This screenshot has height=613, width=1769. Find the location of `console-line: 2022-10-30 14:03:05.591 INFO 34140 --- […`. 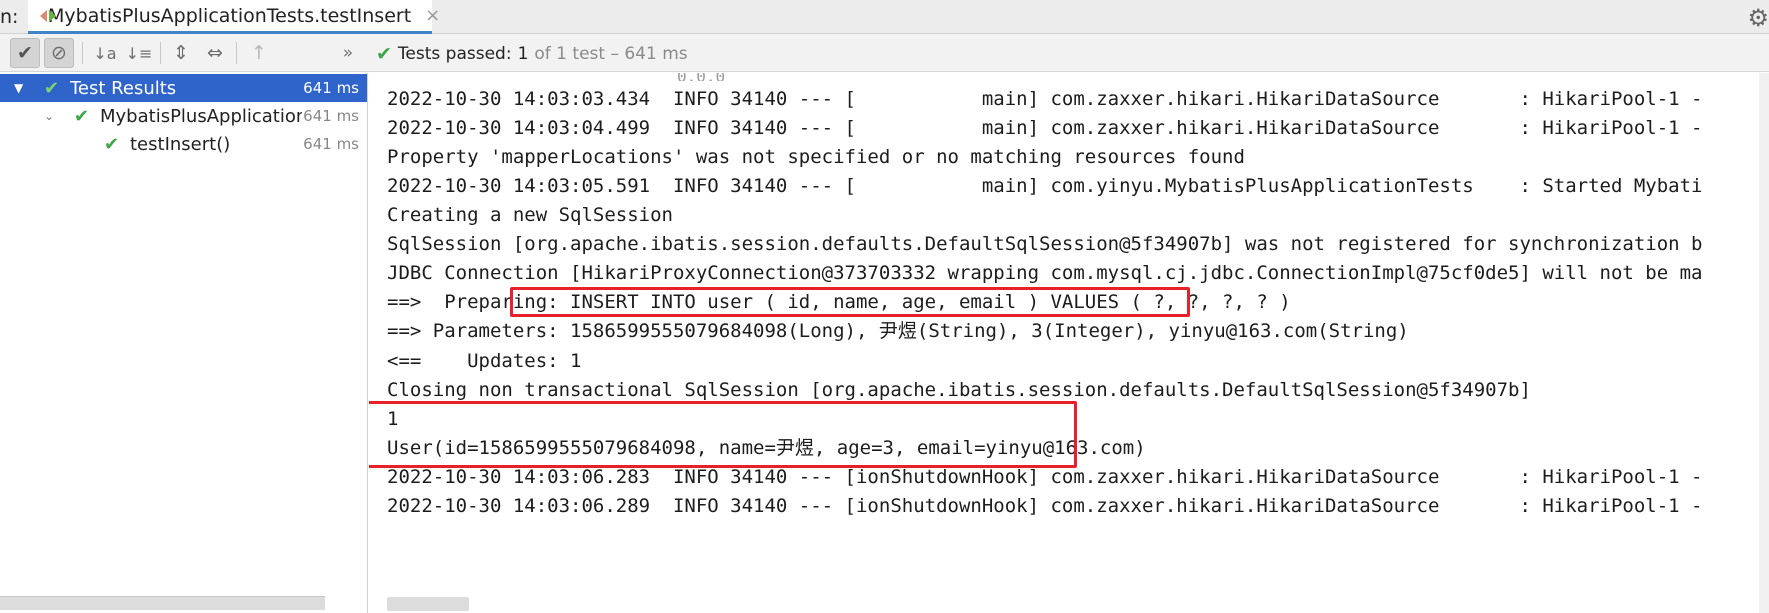

console-line: 2022-10-30 14:03:05.591 INFO 34140 --- [… is located at coordinates (1045, 186).